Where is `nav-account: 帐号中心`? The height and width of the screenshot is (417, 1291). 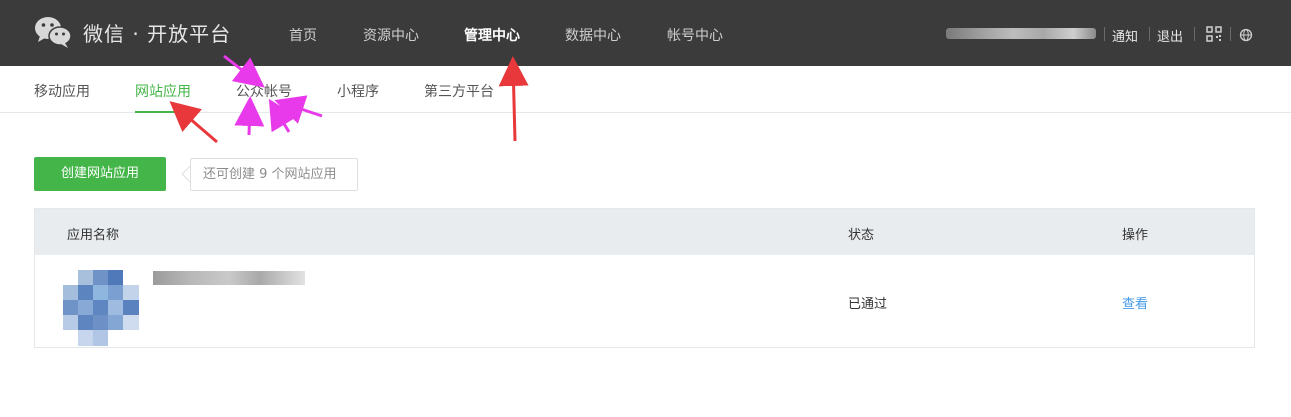 nav-account: 帐号中心 is located at coordinates (695, 35).